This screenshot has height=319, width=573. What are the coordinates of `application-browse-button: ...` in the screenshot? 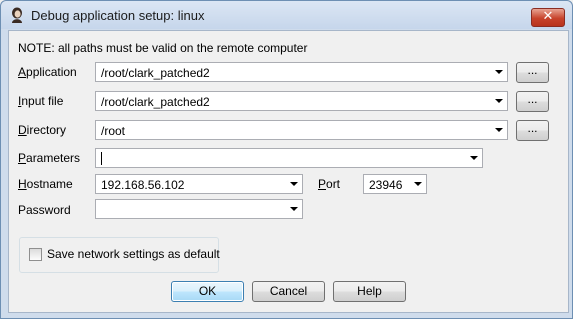 It's located at (532, 72).